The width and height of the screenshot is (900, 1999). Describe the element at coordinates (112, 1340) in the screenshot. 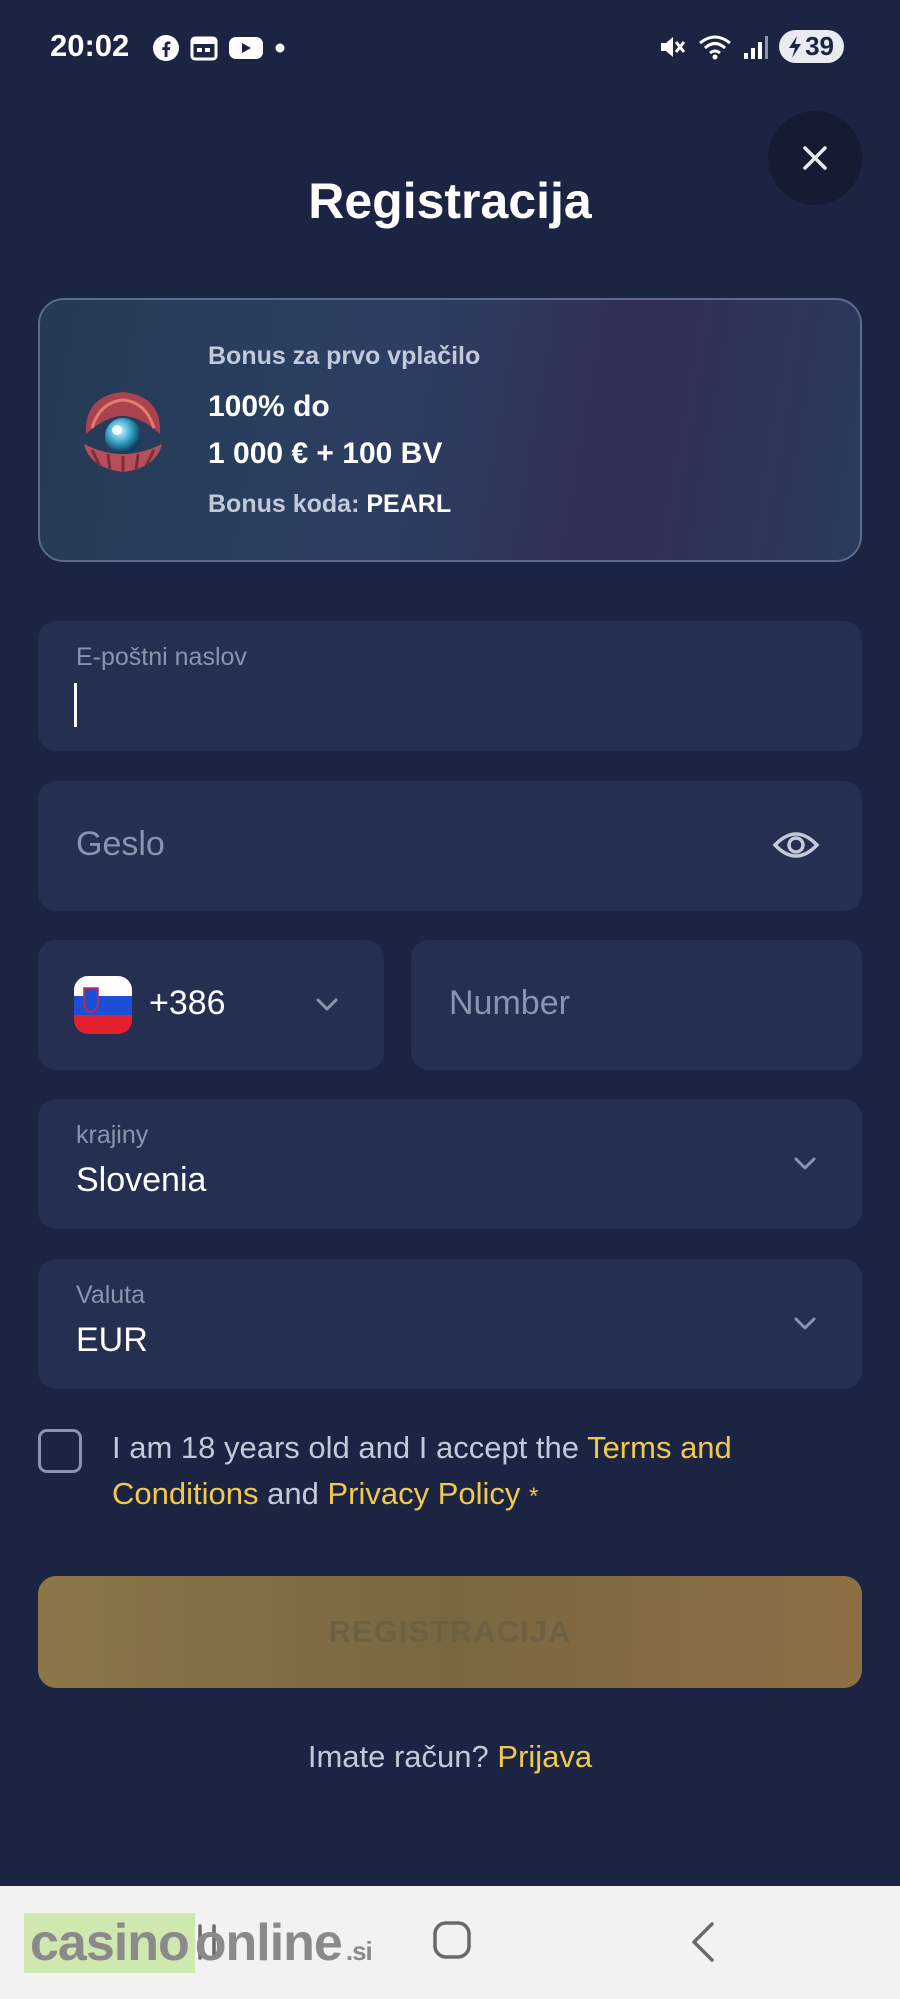

I see `currency-value: EUR` at that location.